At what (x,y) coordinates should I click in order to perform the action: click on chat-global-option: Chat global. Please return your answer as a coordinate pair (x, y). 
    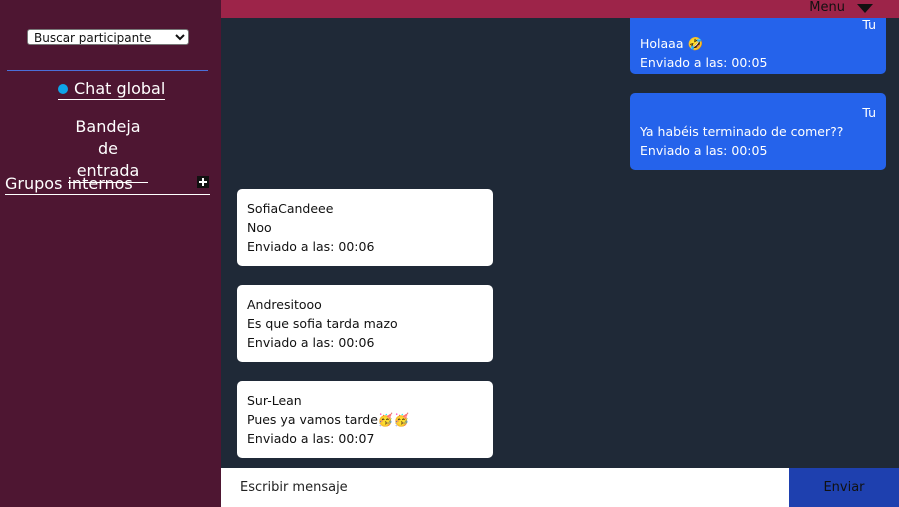
    Looking at the image, I should click on (112, 89).